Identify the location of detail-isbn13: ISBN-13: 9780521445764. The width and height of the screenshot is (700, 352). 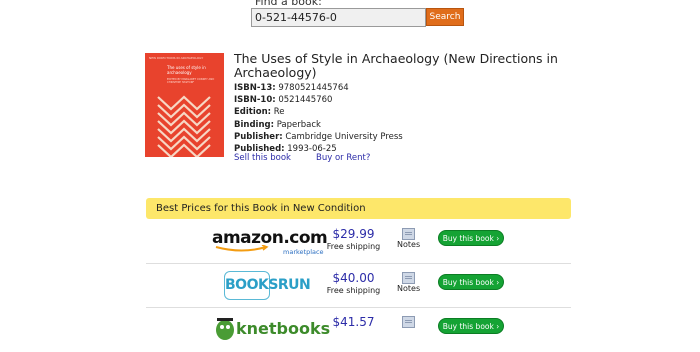
(318, 88).